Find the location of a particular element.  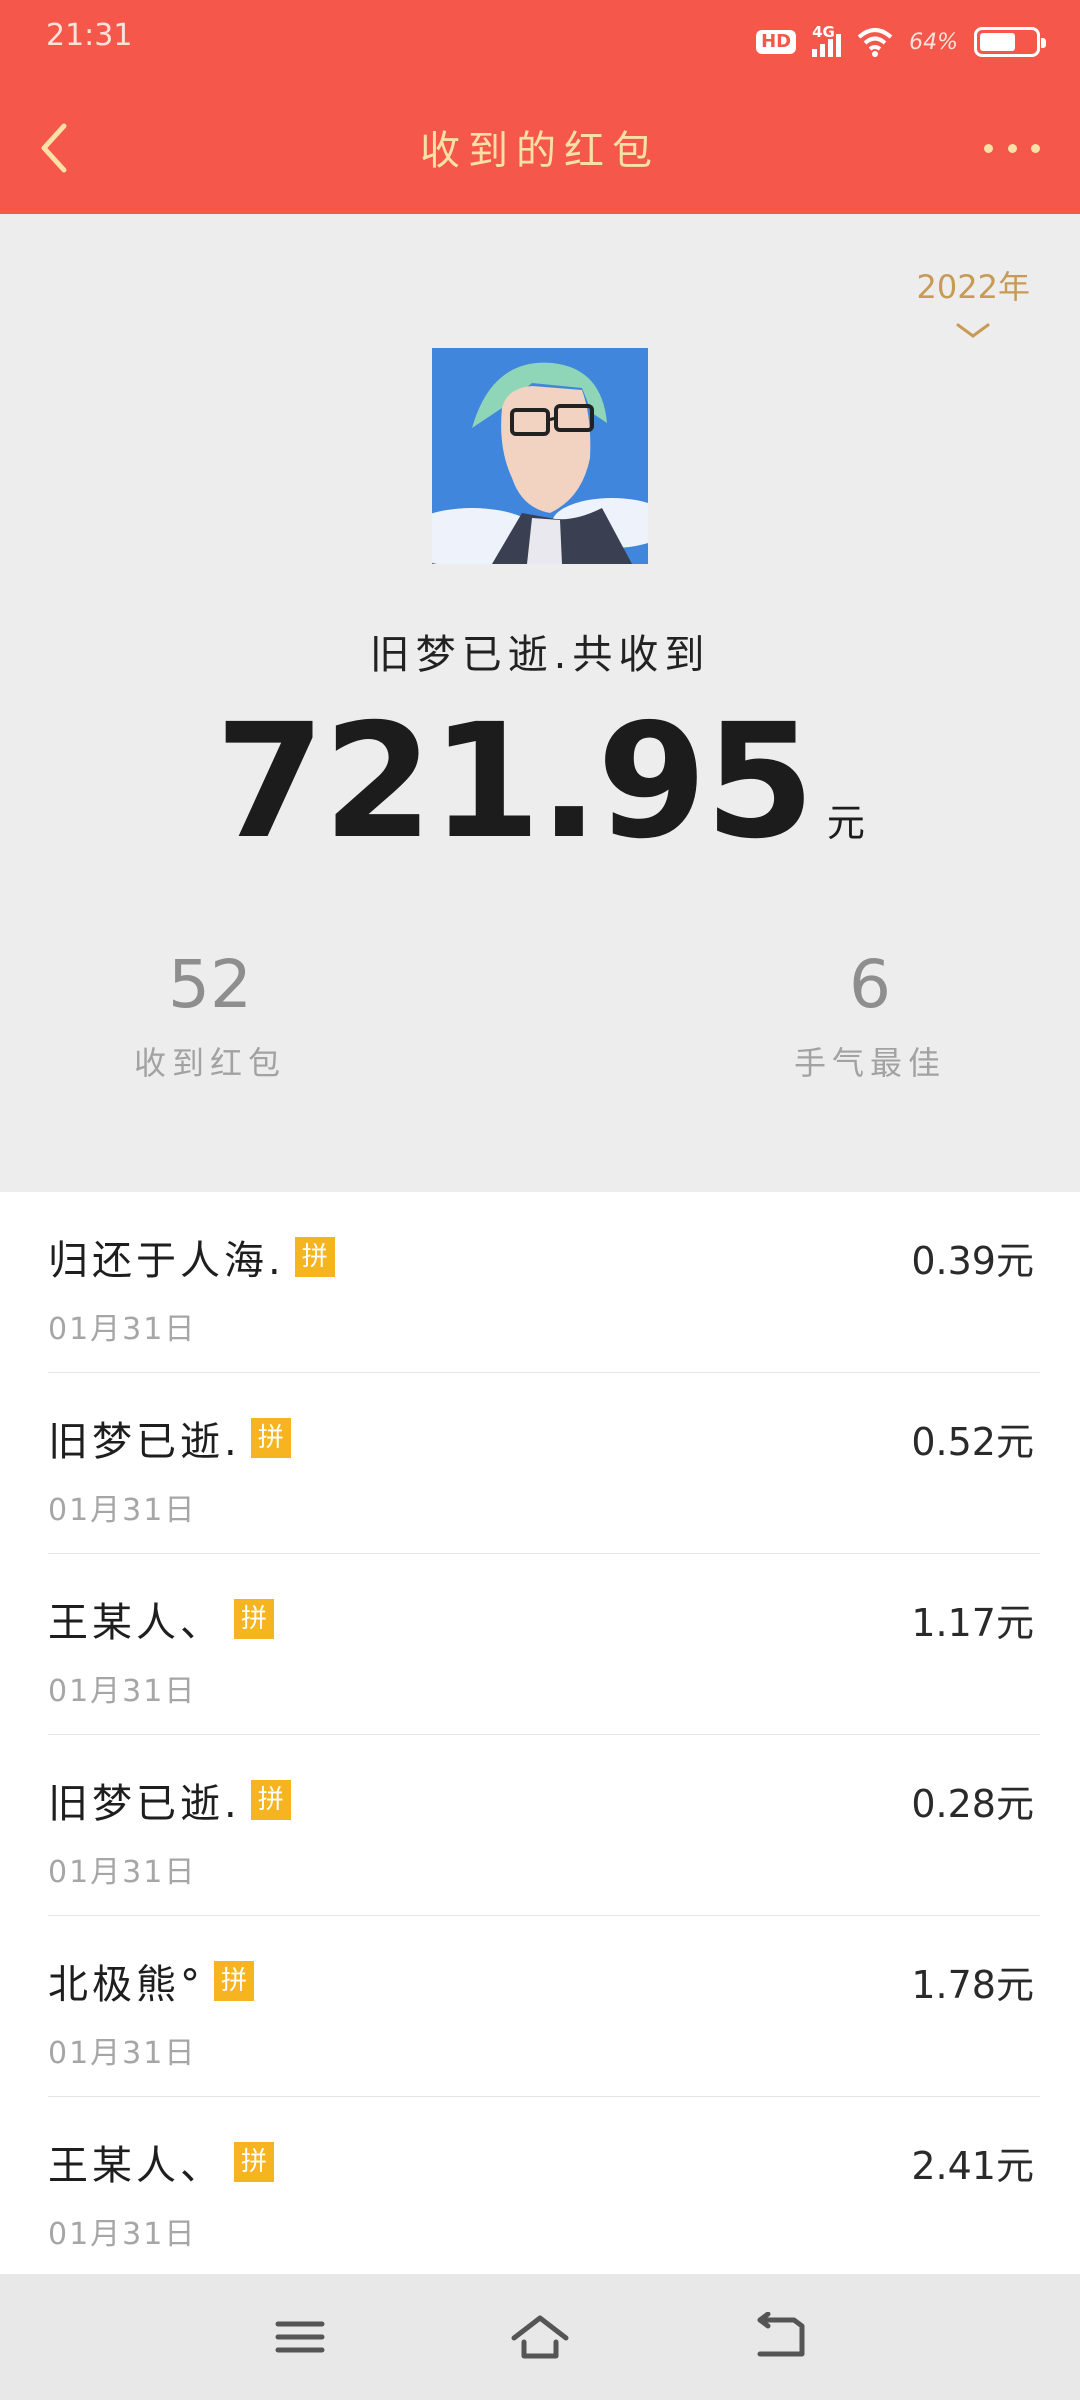

list-item: 归还于人海. 拼 01月31日 0.39元 is located at coordinates (544, 1282).